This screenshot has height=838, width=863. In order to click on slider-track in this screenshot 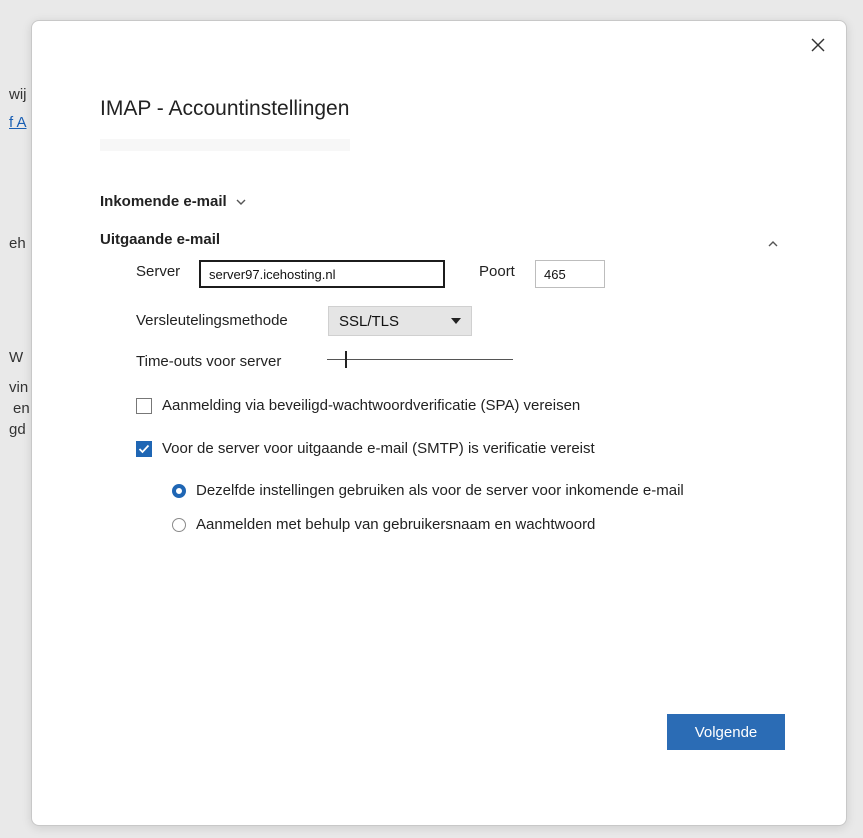, I will do `click(420, 359)`.